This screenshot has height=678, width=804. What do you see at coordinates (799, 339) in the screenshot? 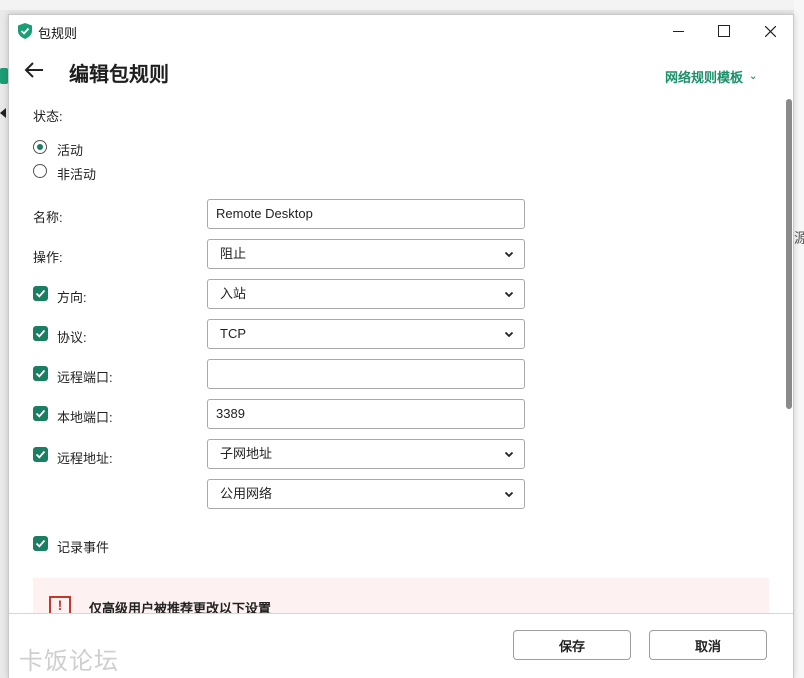
I see `background-window-edge` at bounding box center [799, 339].